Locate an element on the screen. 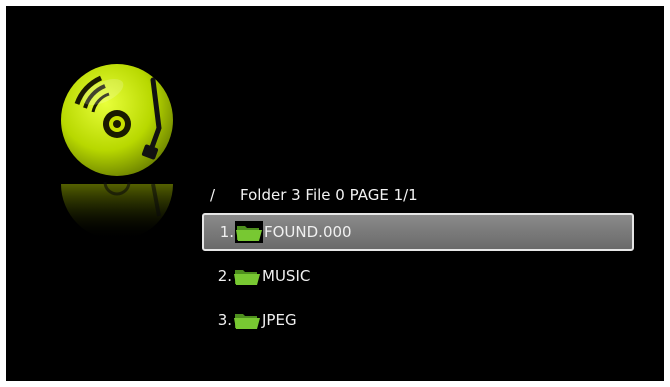 This screenshot has height=387, width=670. music-disc-icon is located at coordinates (117, 120).